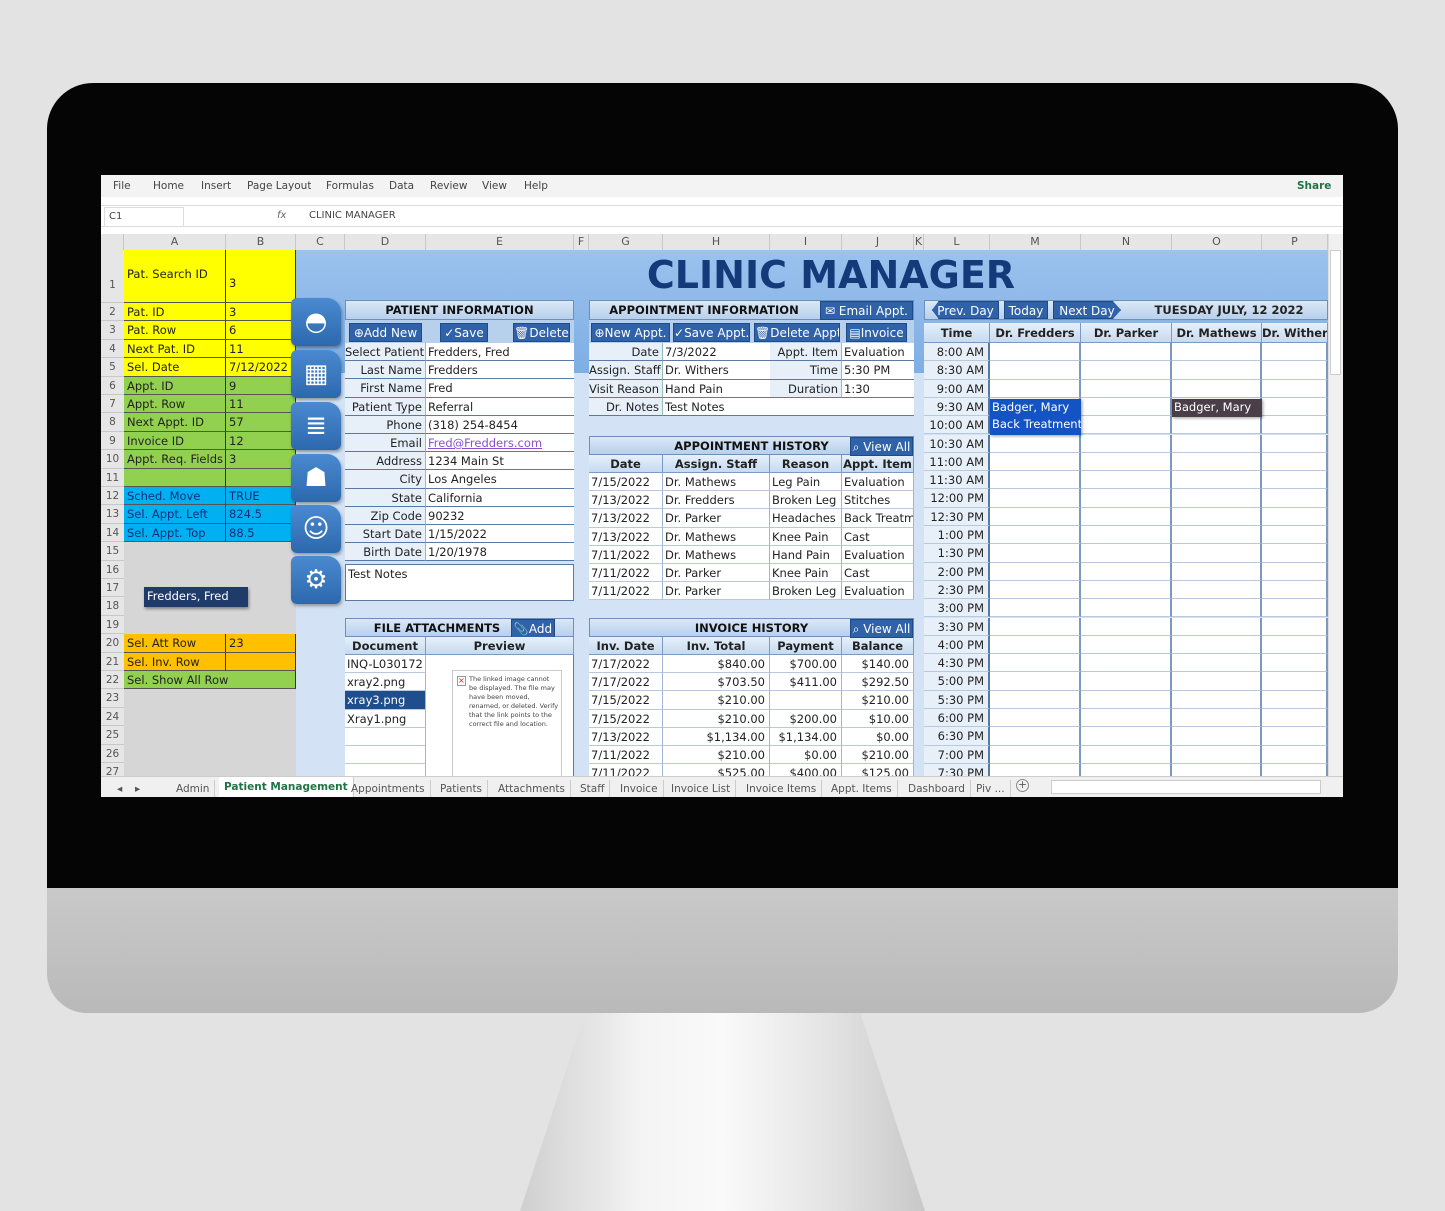  Describe the element at coordinates (1186, 787) in the screenshot. I see `horizontal-scrollbar` at that location.